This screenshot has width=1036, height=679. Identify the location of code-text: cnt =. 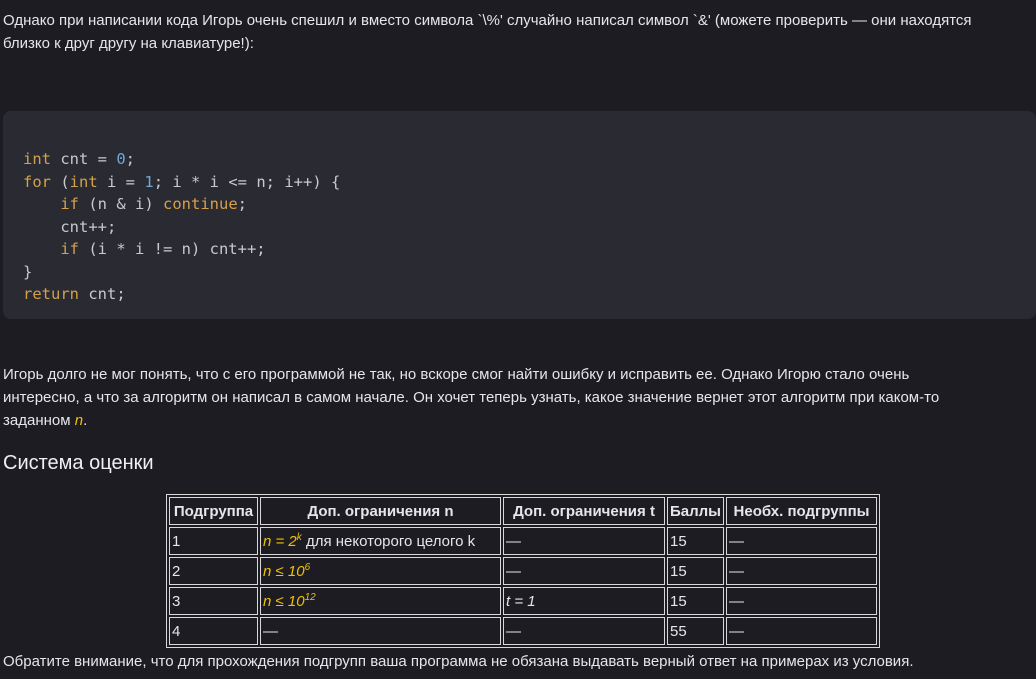
(84, 159).